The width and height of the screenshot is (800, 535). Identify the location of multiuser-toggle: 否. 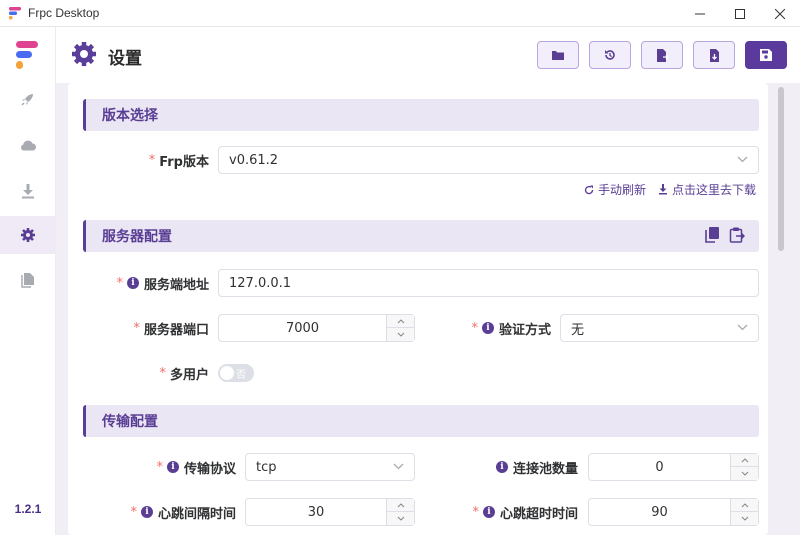
(236, 373).